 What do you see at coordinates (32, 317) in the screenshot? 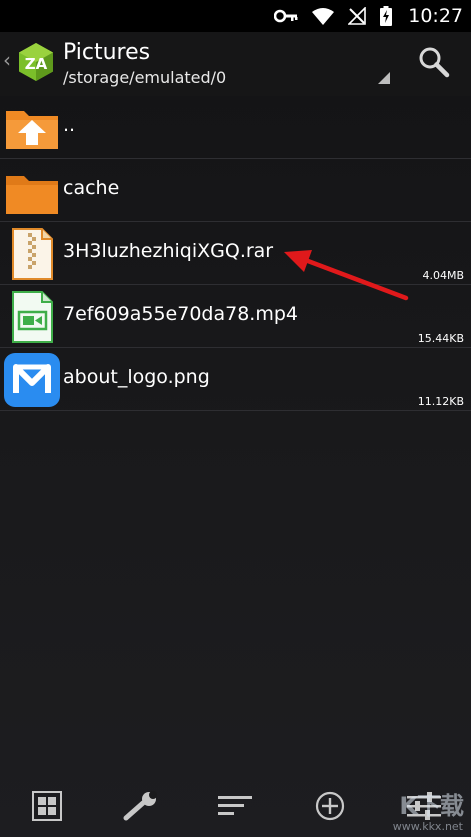
I see `video-file-icon` at bounding box center [32, 317].